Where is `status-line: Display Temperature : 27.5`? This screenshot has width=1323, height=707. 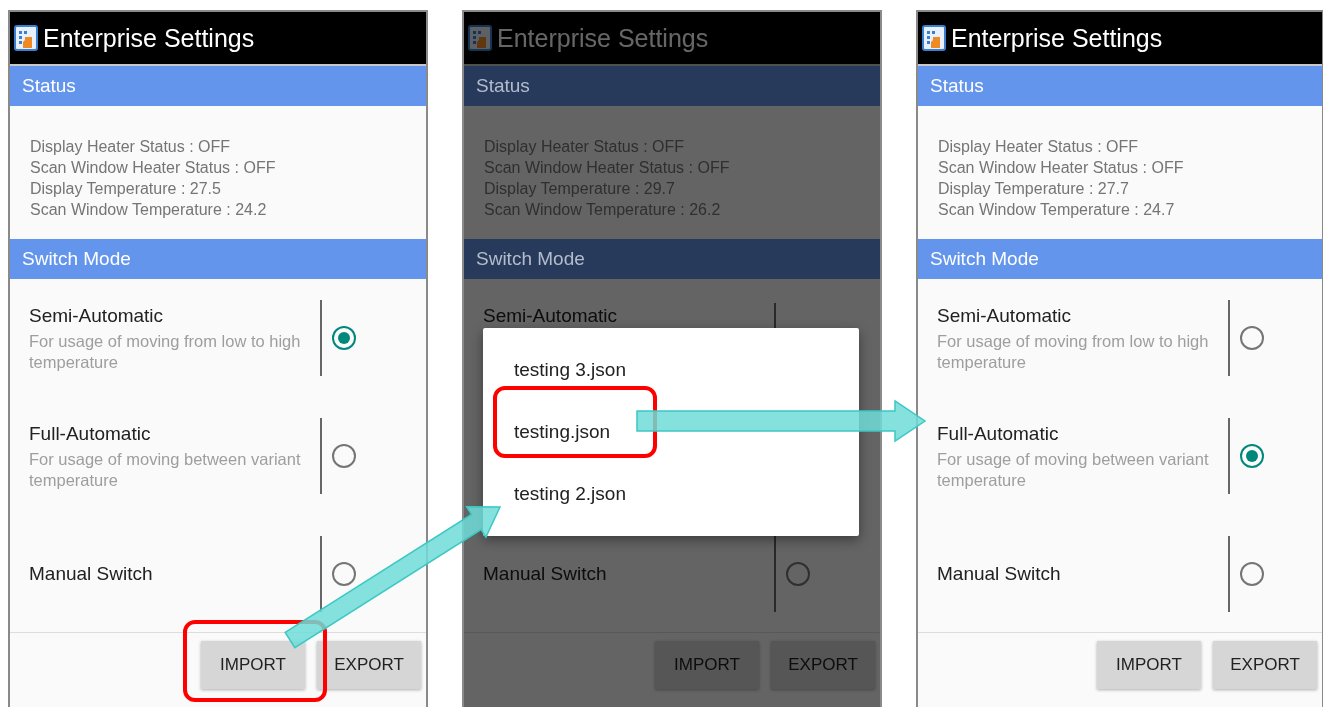
status-line: Display Temperature : 27.5 is located at coordinates (126, 189).